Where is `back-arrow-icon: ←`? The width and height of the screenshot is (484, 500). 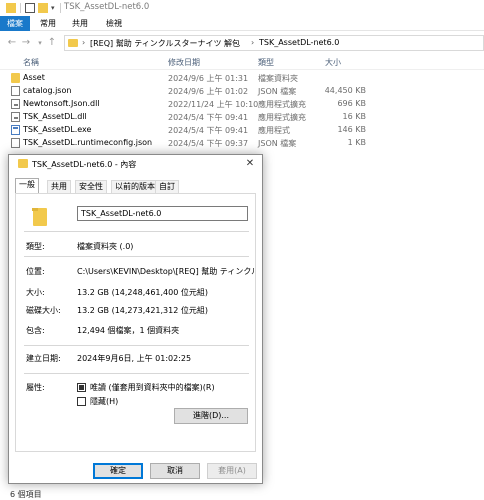 back-arrow-icon: ← is located at coordinates (12, 43).